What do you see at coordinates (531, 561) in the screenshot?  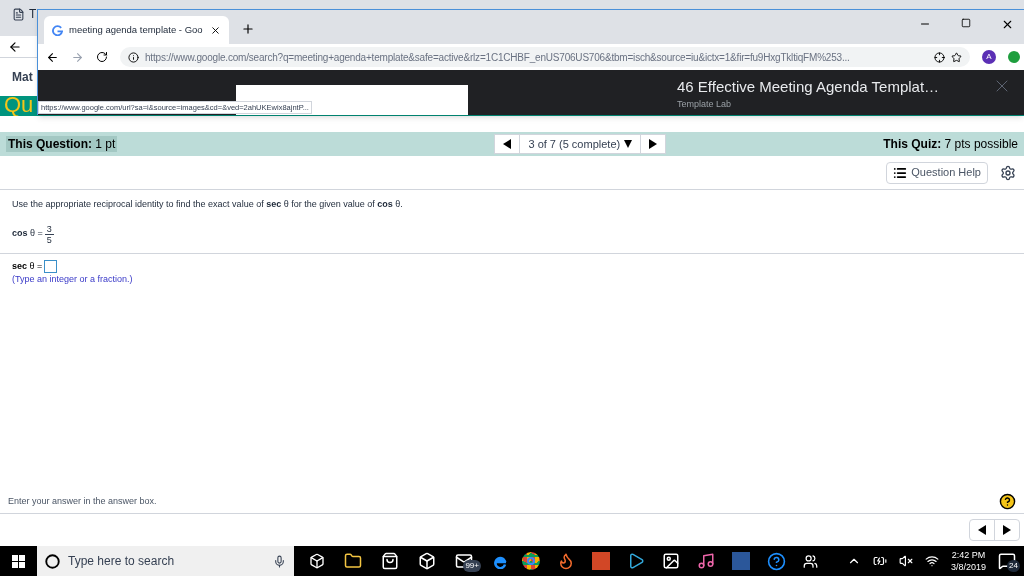 I see `chrome-icon` at bounding box center [531, 561].